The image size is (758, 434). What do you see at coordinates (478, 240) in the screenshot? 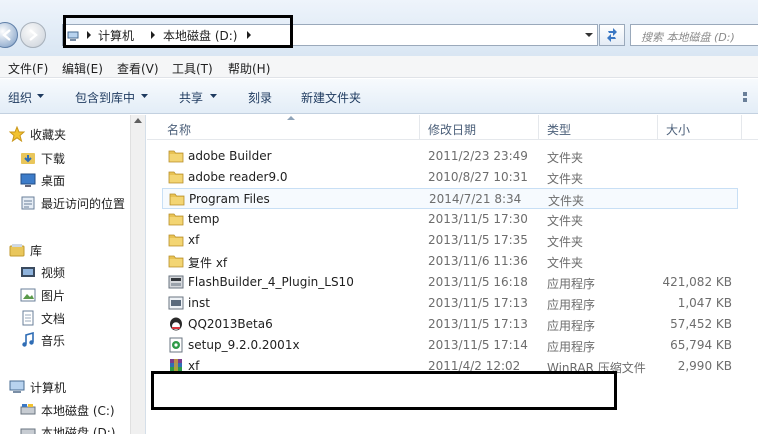
I see `file-modified-date: 2013/11/5 17:35` at bounding box center [478, 240].